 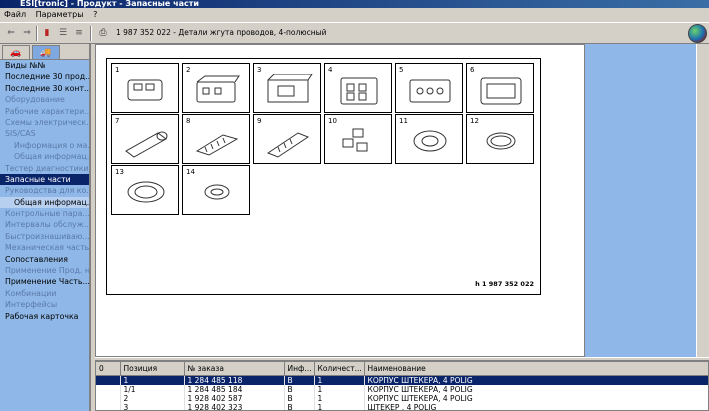 I want to click on sidebar-tabs: 🚗 🚚, so click(x=44, y=52).